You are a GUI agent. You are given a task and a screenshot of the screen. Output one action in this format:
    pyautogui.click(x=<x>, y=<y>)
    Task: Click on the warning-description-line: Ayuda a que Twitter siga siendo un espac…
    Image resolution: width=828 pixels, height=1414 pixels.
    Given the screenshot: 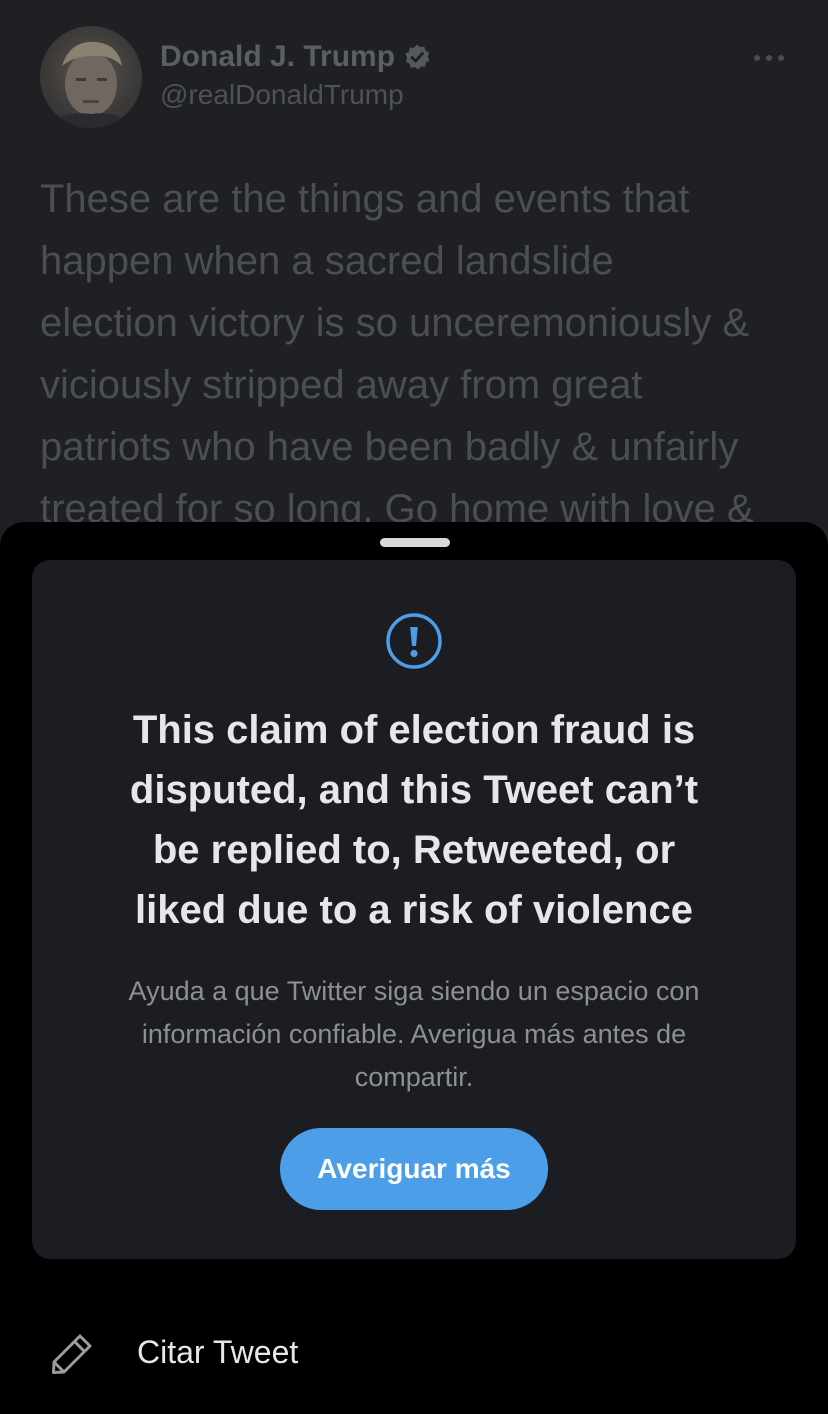 What is the action you would take?
    pyautogui.click(x=414, y=991)
    